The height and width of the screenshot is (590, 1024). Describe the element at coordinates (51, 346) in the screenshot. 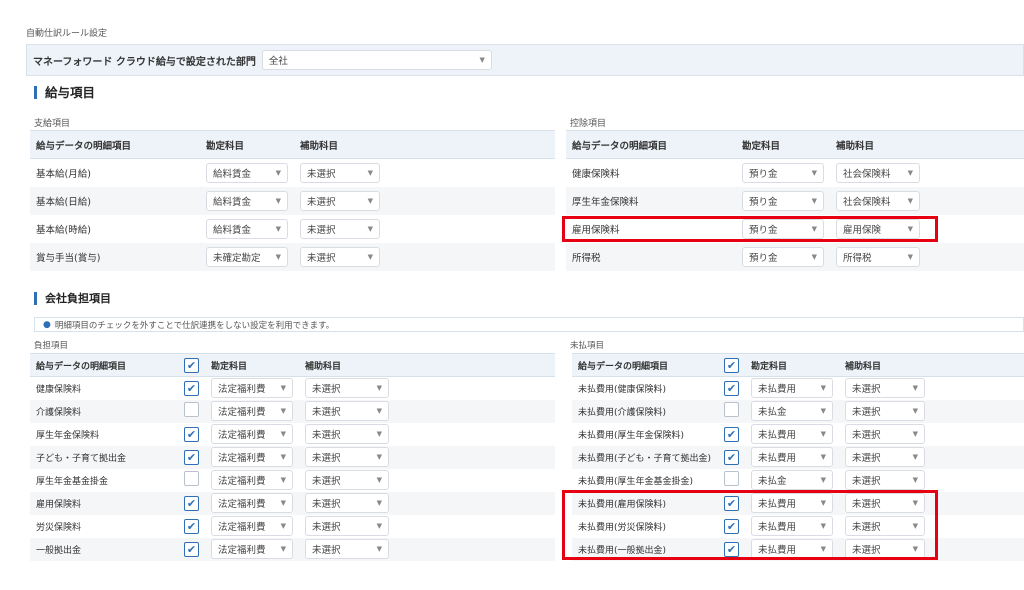

I see `burden-caption: 負担項目` at that location.